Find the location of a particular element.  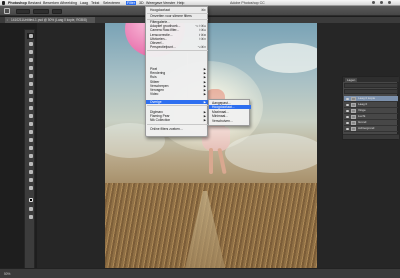

shortcut-label: ⌘F is located at coordinates (203, 10).